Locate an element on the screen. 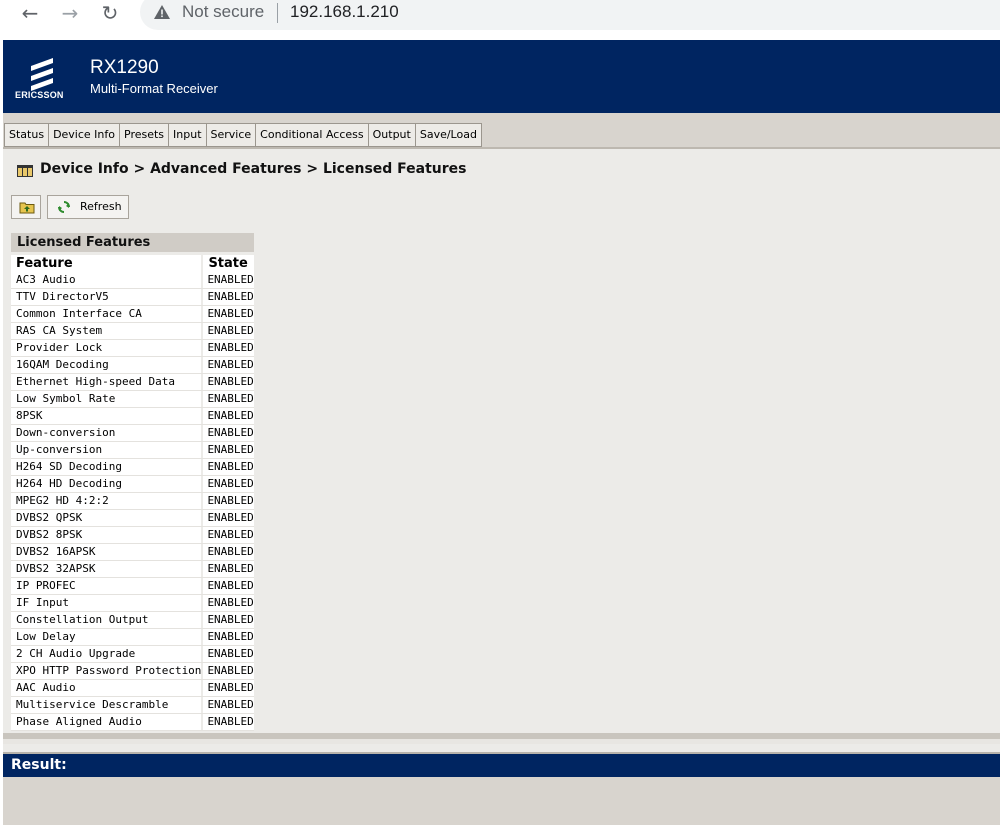  warning-triangle-icon is located at coordinates (162, 12).